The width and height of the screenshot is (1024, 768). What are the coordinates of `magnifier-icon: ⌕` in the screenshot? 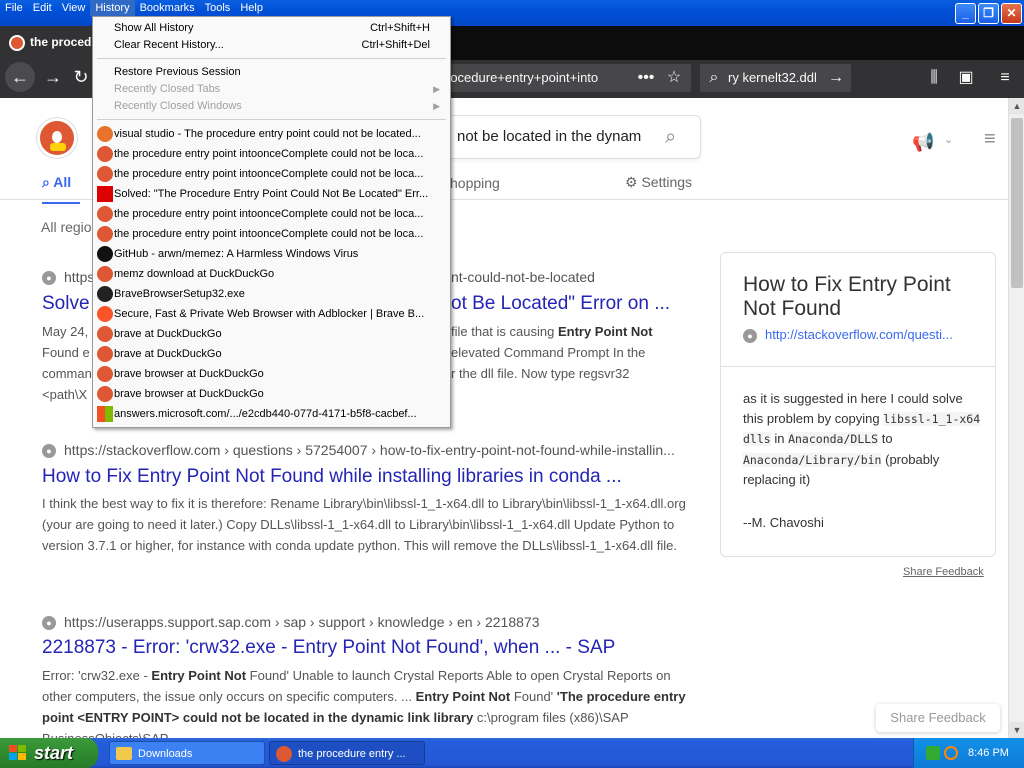 It's located at (670, 137).